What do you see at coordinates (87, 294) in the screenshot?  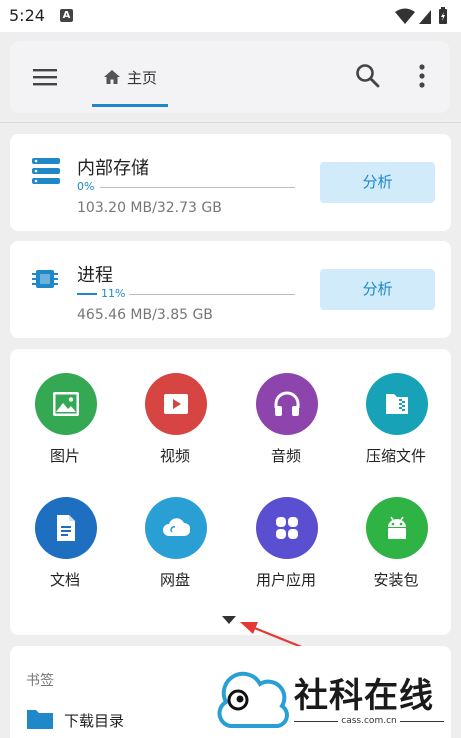 I see `process-progress-fill` at bounding box center [87, 294].